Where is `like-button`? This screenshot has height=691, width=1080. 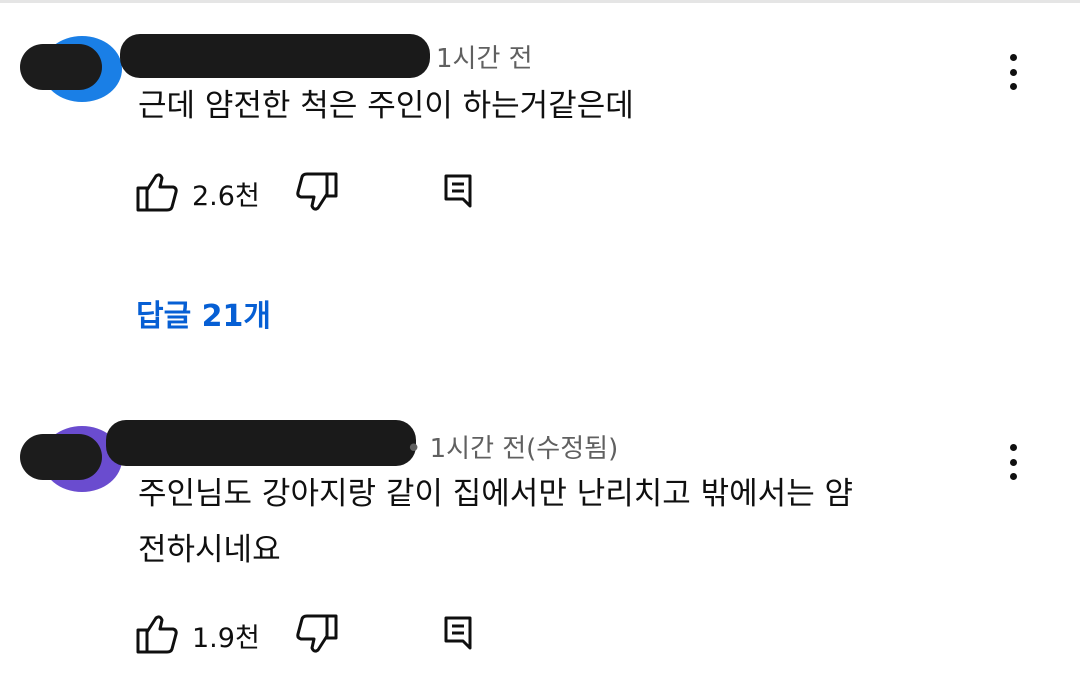
like-button is located at coordinates (157, 634).